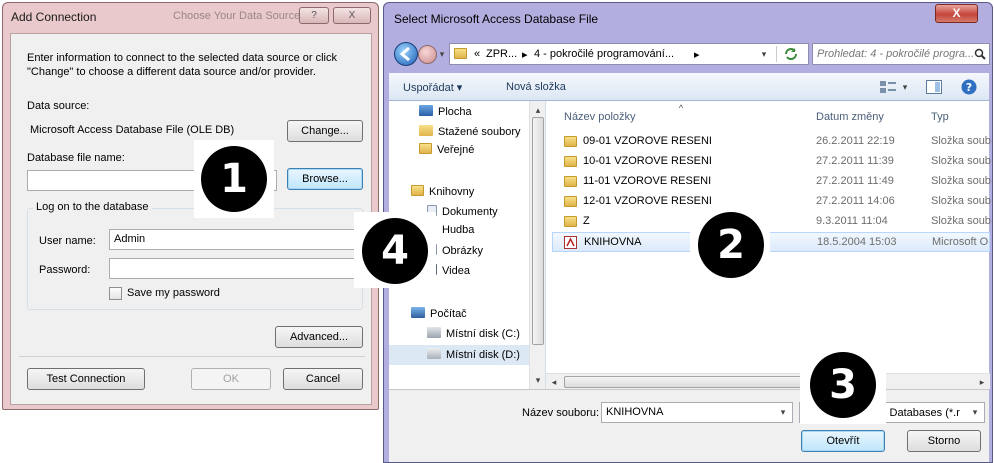 The image size is (994, 463). I want to click on view-options-icon, so click(888, 87).